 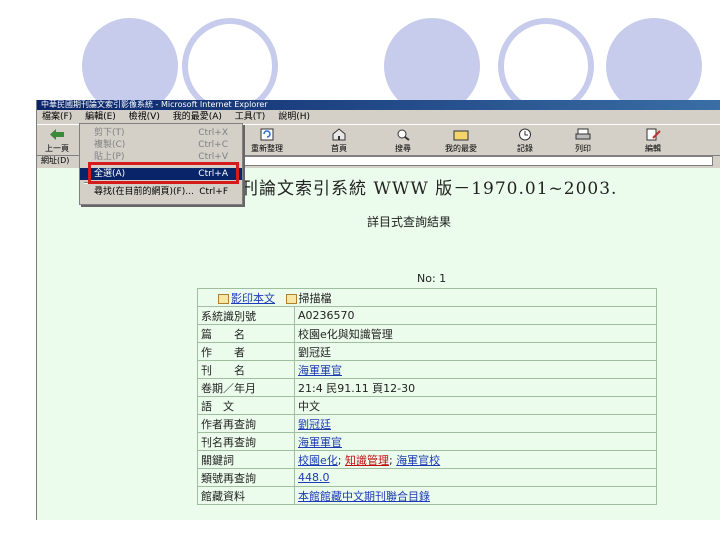 I want to click on menu-help: 說明(H), so click(x=294, y=117).